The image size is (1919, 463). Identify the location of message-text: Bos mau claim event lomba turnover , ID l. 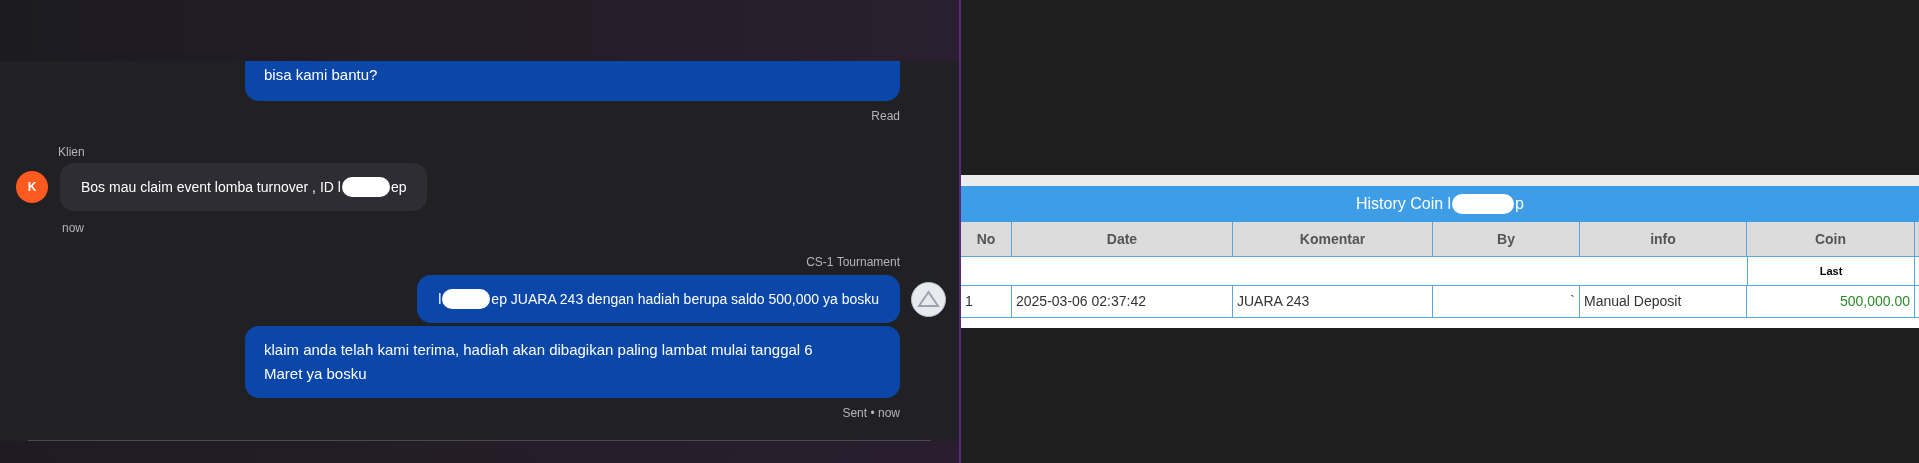
(211, 187).